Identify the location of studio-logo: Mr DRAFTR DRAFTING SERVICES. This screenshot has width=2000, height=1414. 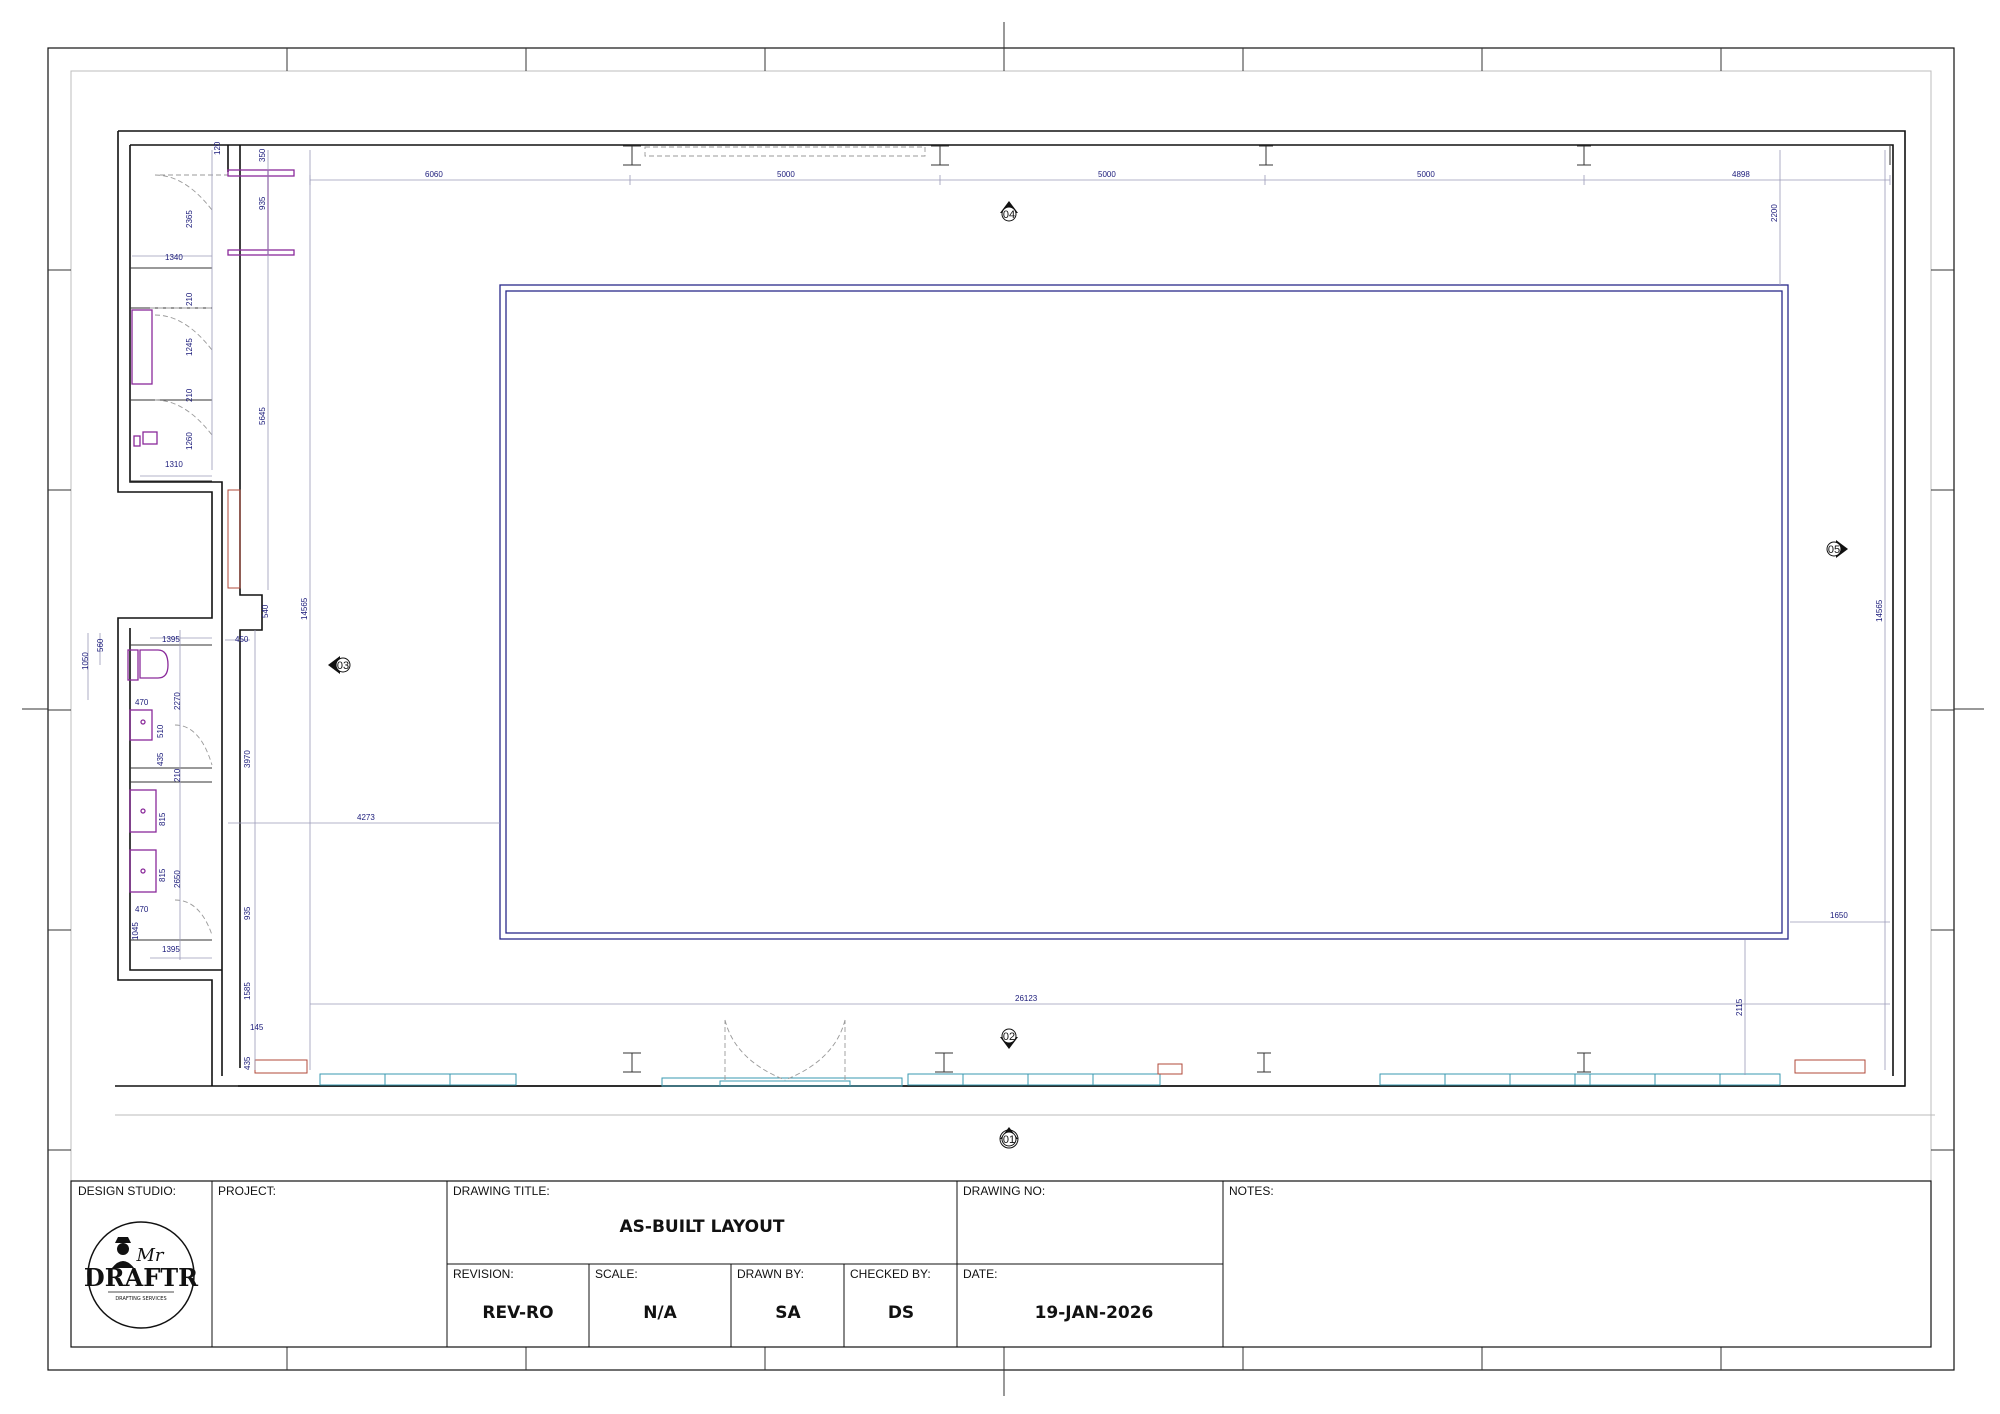
(141, 1275).